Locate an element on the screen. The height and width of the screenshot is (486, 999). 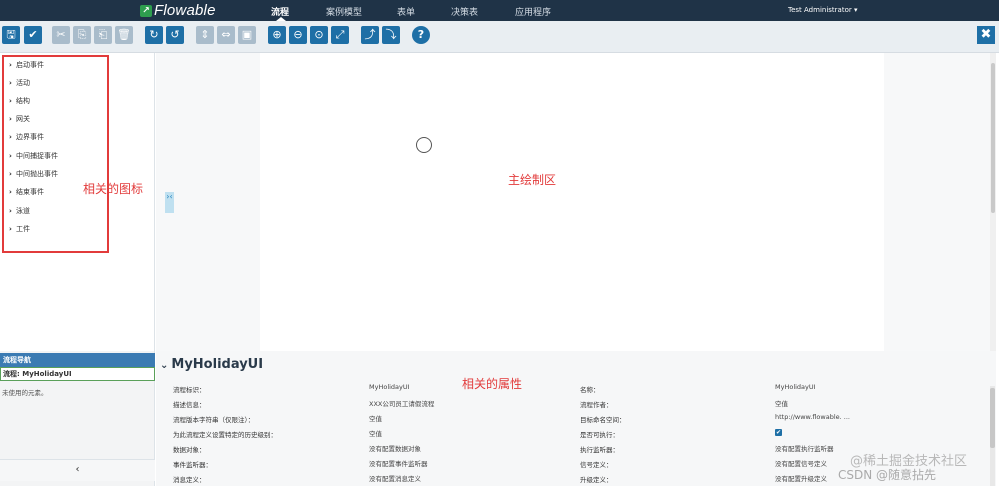
properties-scrollbar-thumb is located at coordinates (992, 418).